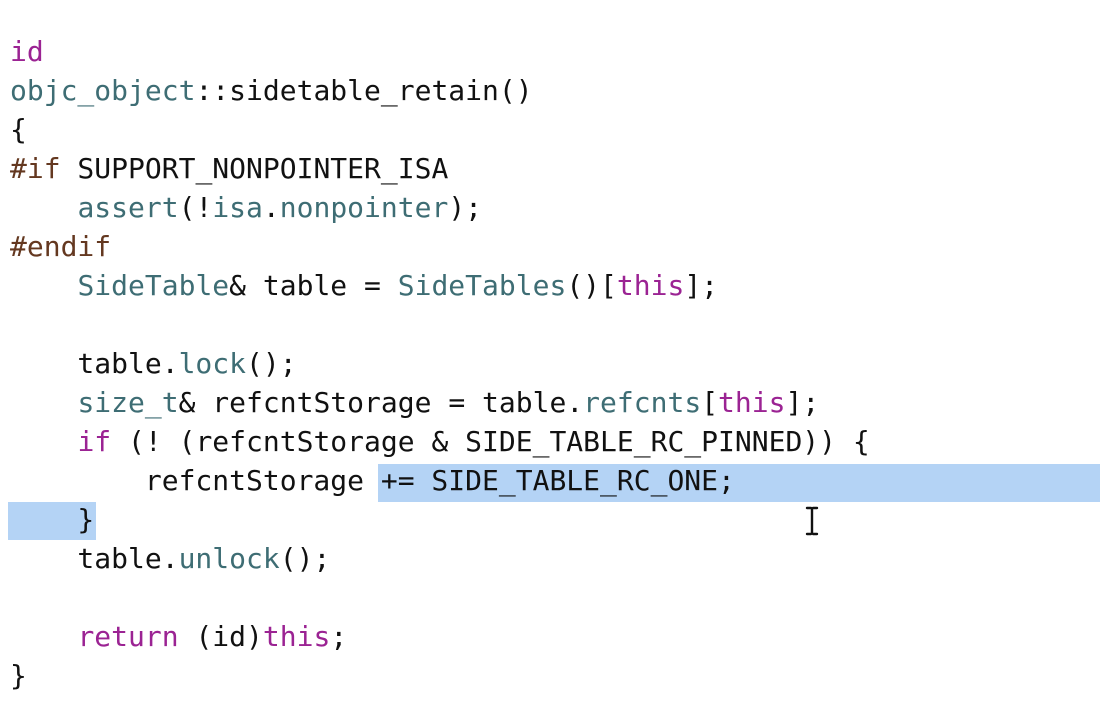 The height and width of the screenshot is (714, 1100). What do you see at coordinates (364, 90) in the screenshot?
I see `code-token: ::sidetable_retain()` at bounding box center [364, 90].